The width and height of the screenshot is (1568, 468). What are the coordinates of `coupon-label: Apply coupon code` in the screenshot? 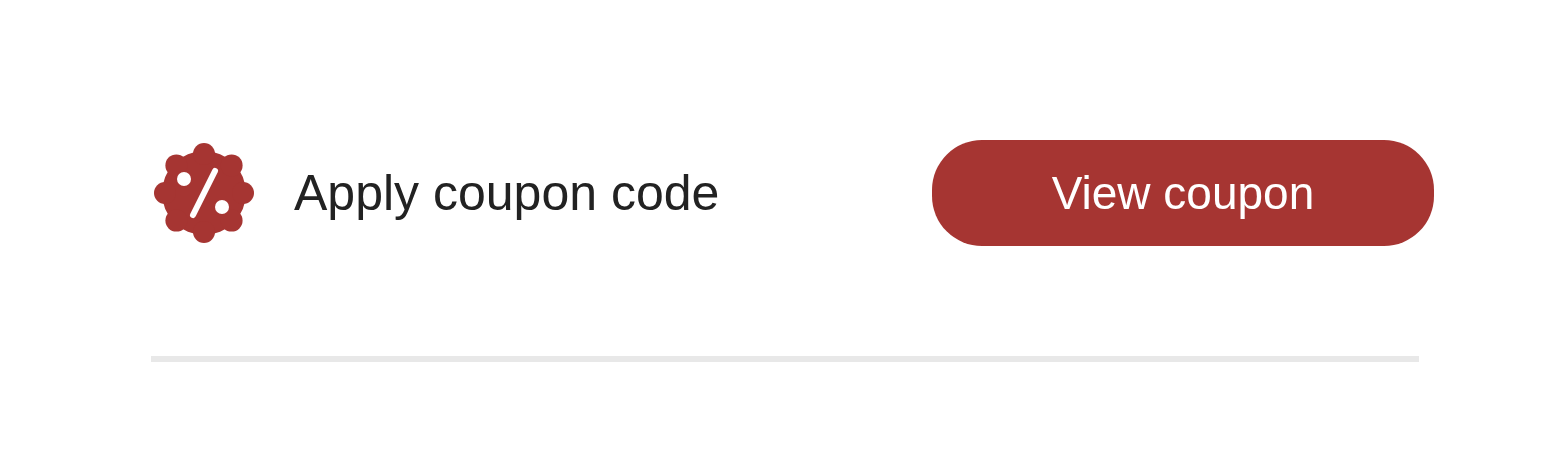 It's located at (507, 193).